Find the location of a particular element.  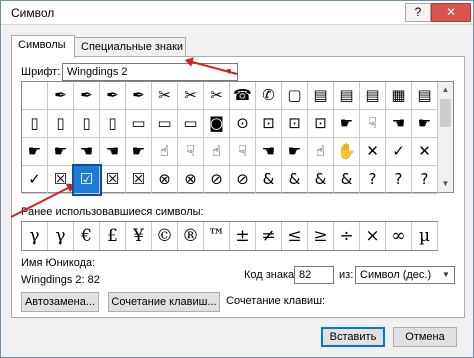

recent-symbol-cell: × is located at coordinates (373, 236).